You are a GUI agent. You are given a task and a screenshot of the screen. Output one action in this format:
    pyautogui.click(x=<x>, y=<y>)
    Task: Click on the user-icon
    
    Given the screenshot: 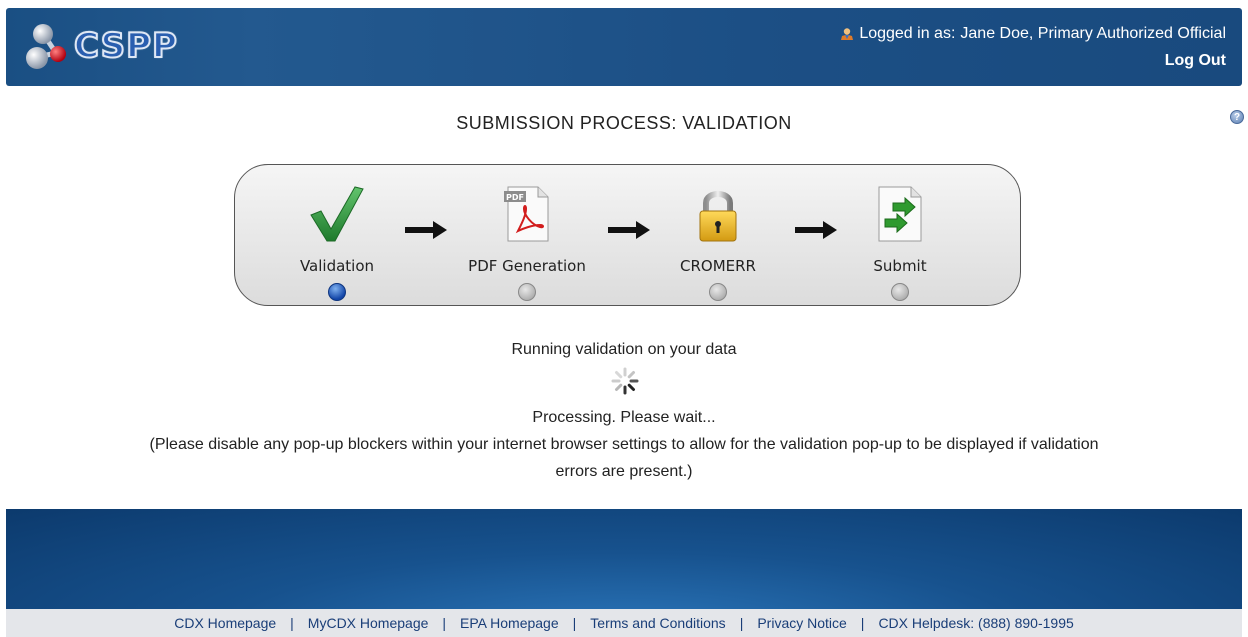 What is the action you would take?
    pyautogui.click(x=847, y=34)
    